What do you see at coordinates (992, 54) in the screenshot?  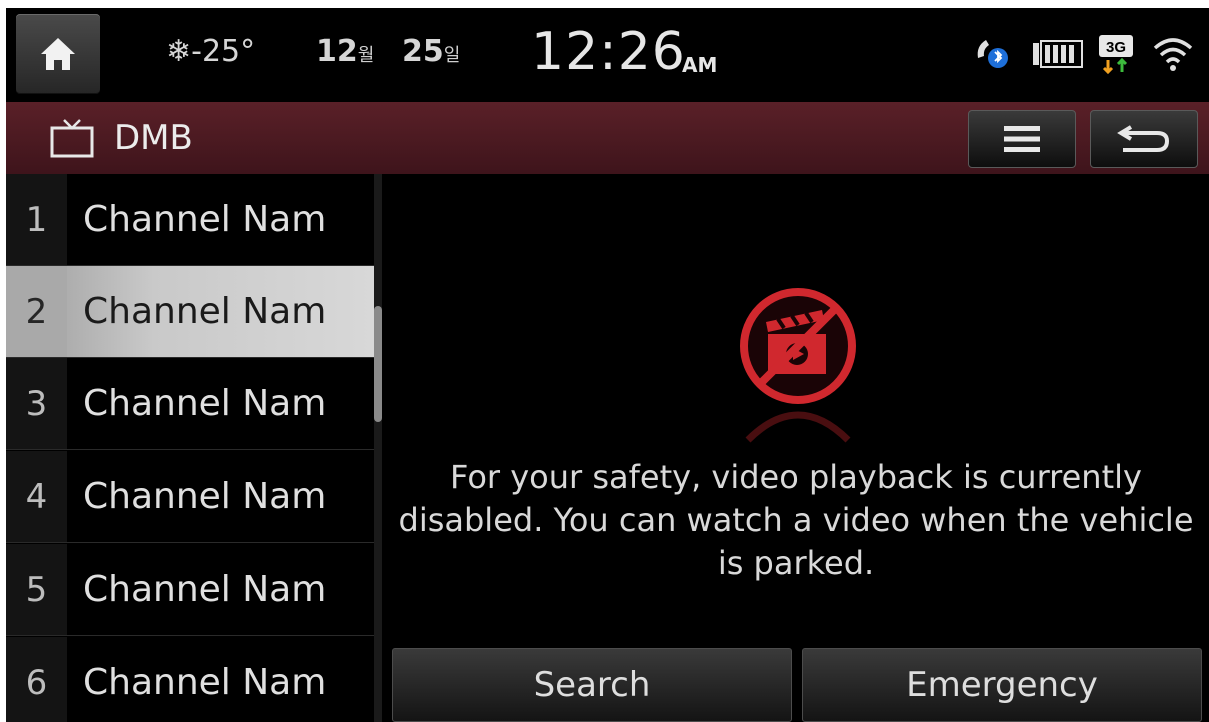 I see `bluetooth-phone-icon` at bounding box center [992, 54].